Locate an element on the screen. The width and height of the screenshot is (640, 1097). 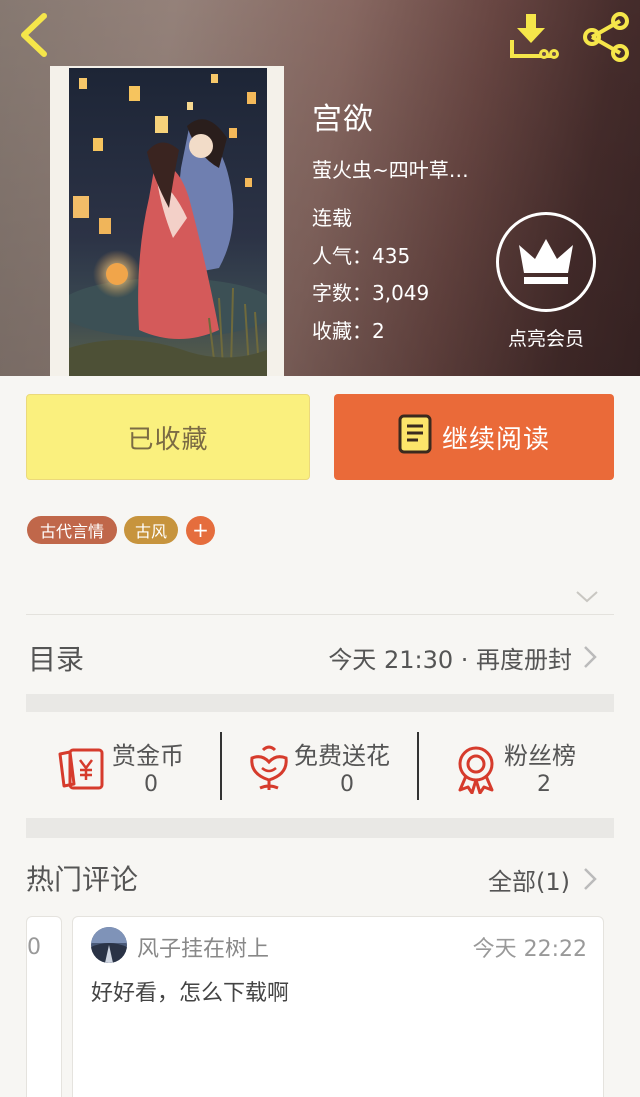
all-comments-link: 全部(1) is located at coordinates (529, 879).